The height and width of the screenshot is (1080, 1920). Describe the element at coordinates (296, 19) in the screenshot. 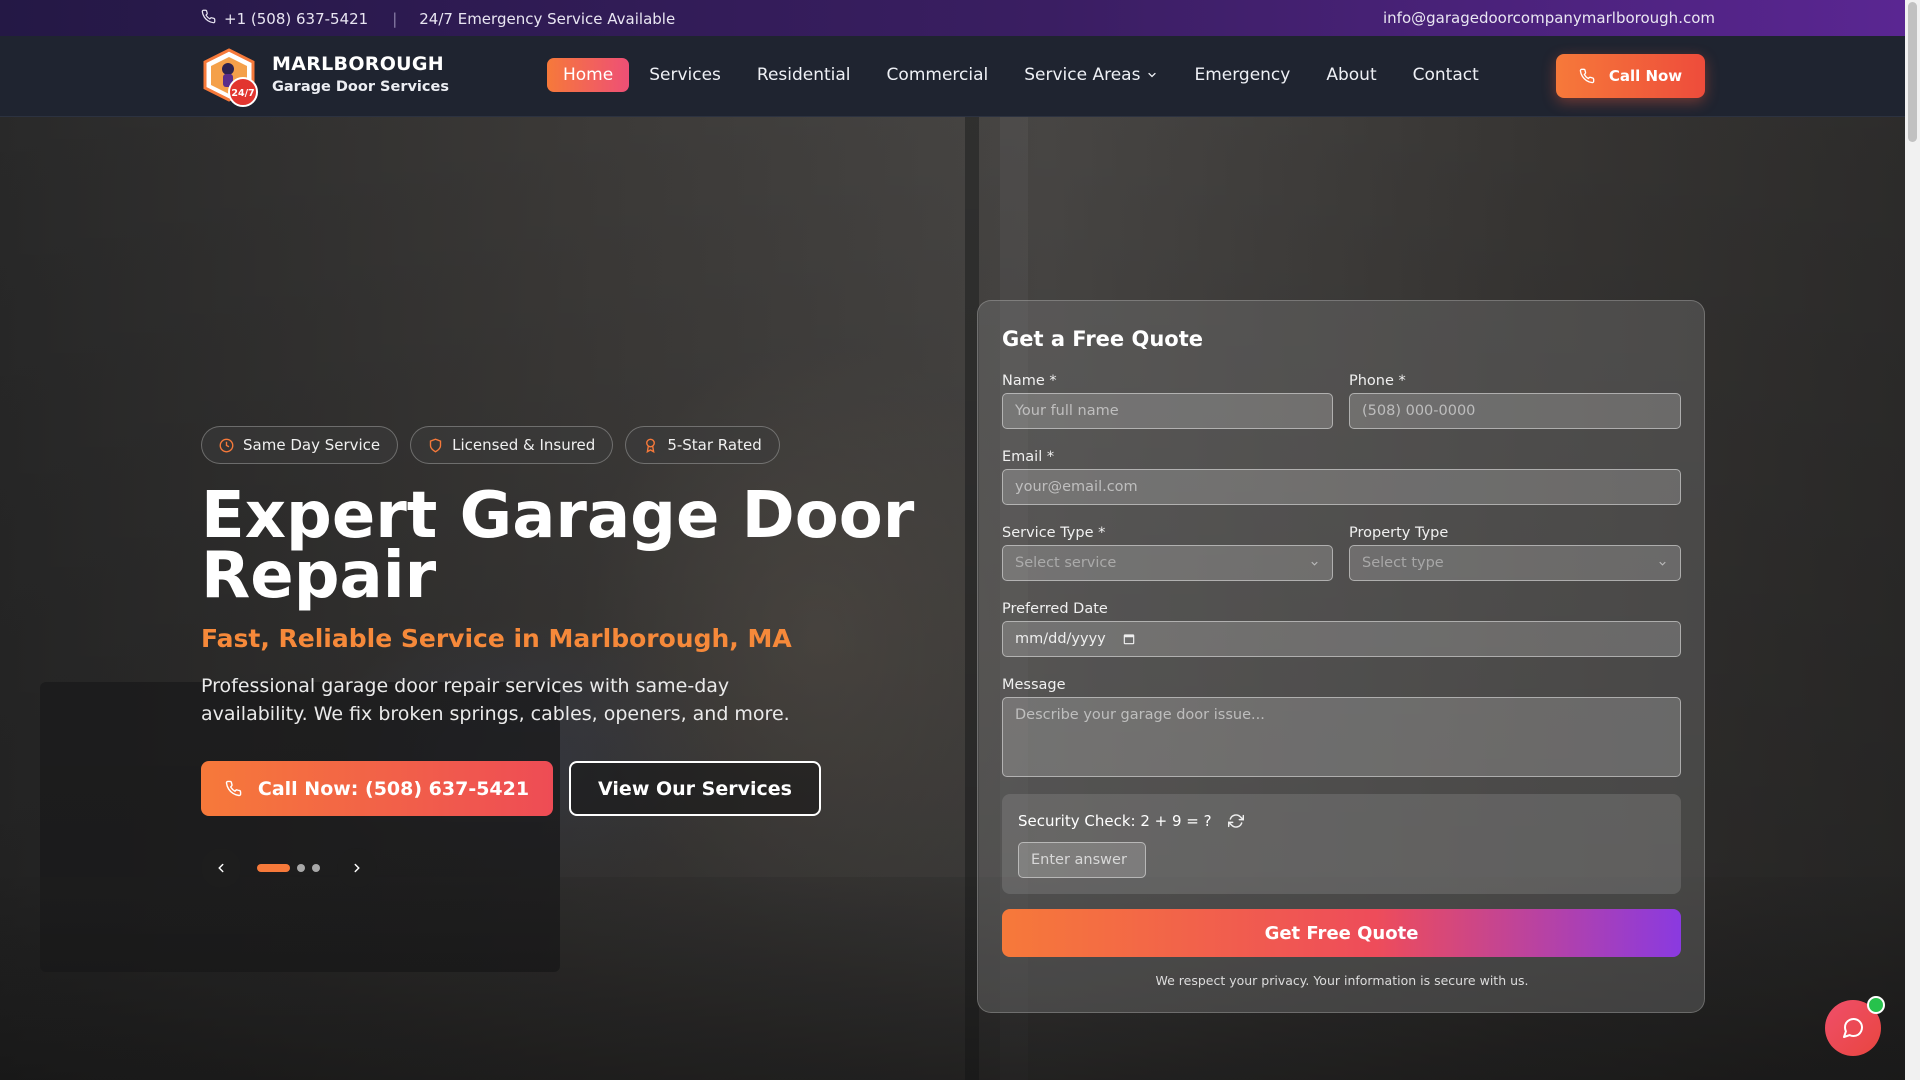

I see `top-bar-phone: +1 (508) 637-5421` at that location.